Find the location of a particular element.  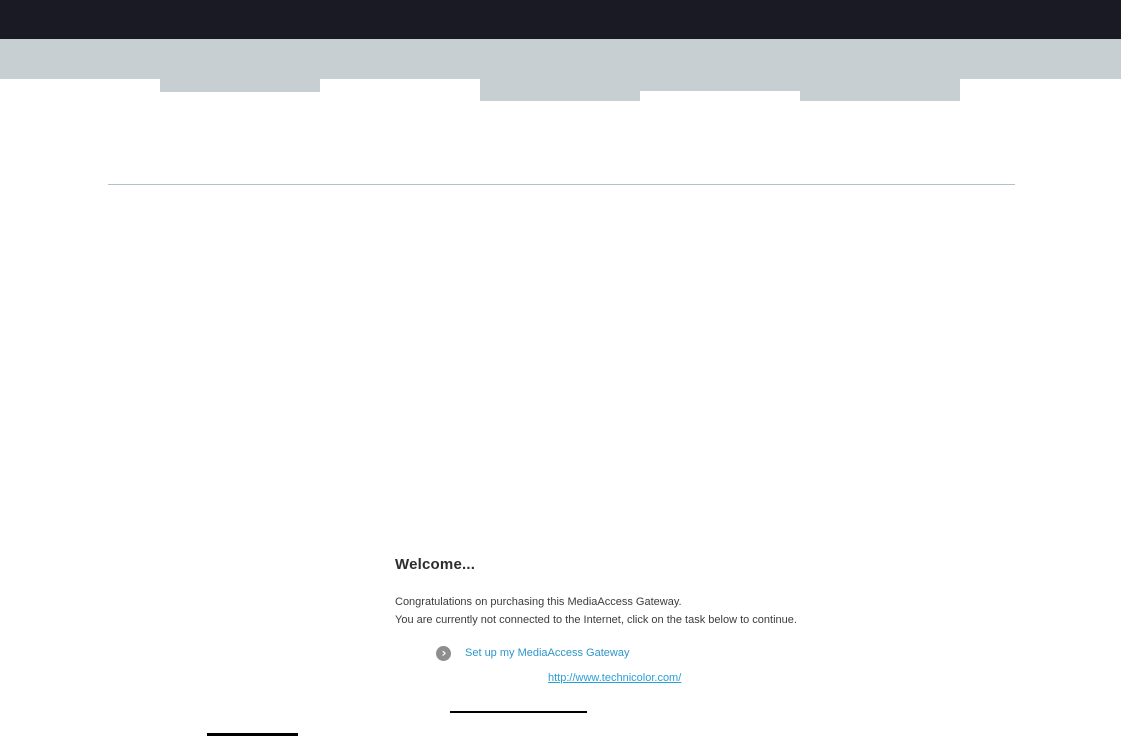

chevron-right-circle-icon: › is located at coordinates (443, 653).